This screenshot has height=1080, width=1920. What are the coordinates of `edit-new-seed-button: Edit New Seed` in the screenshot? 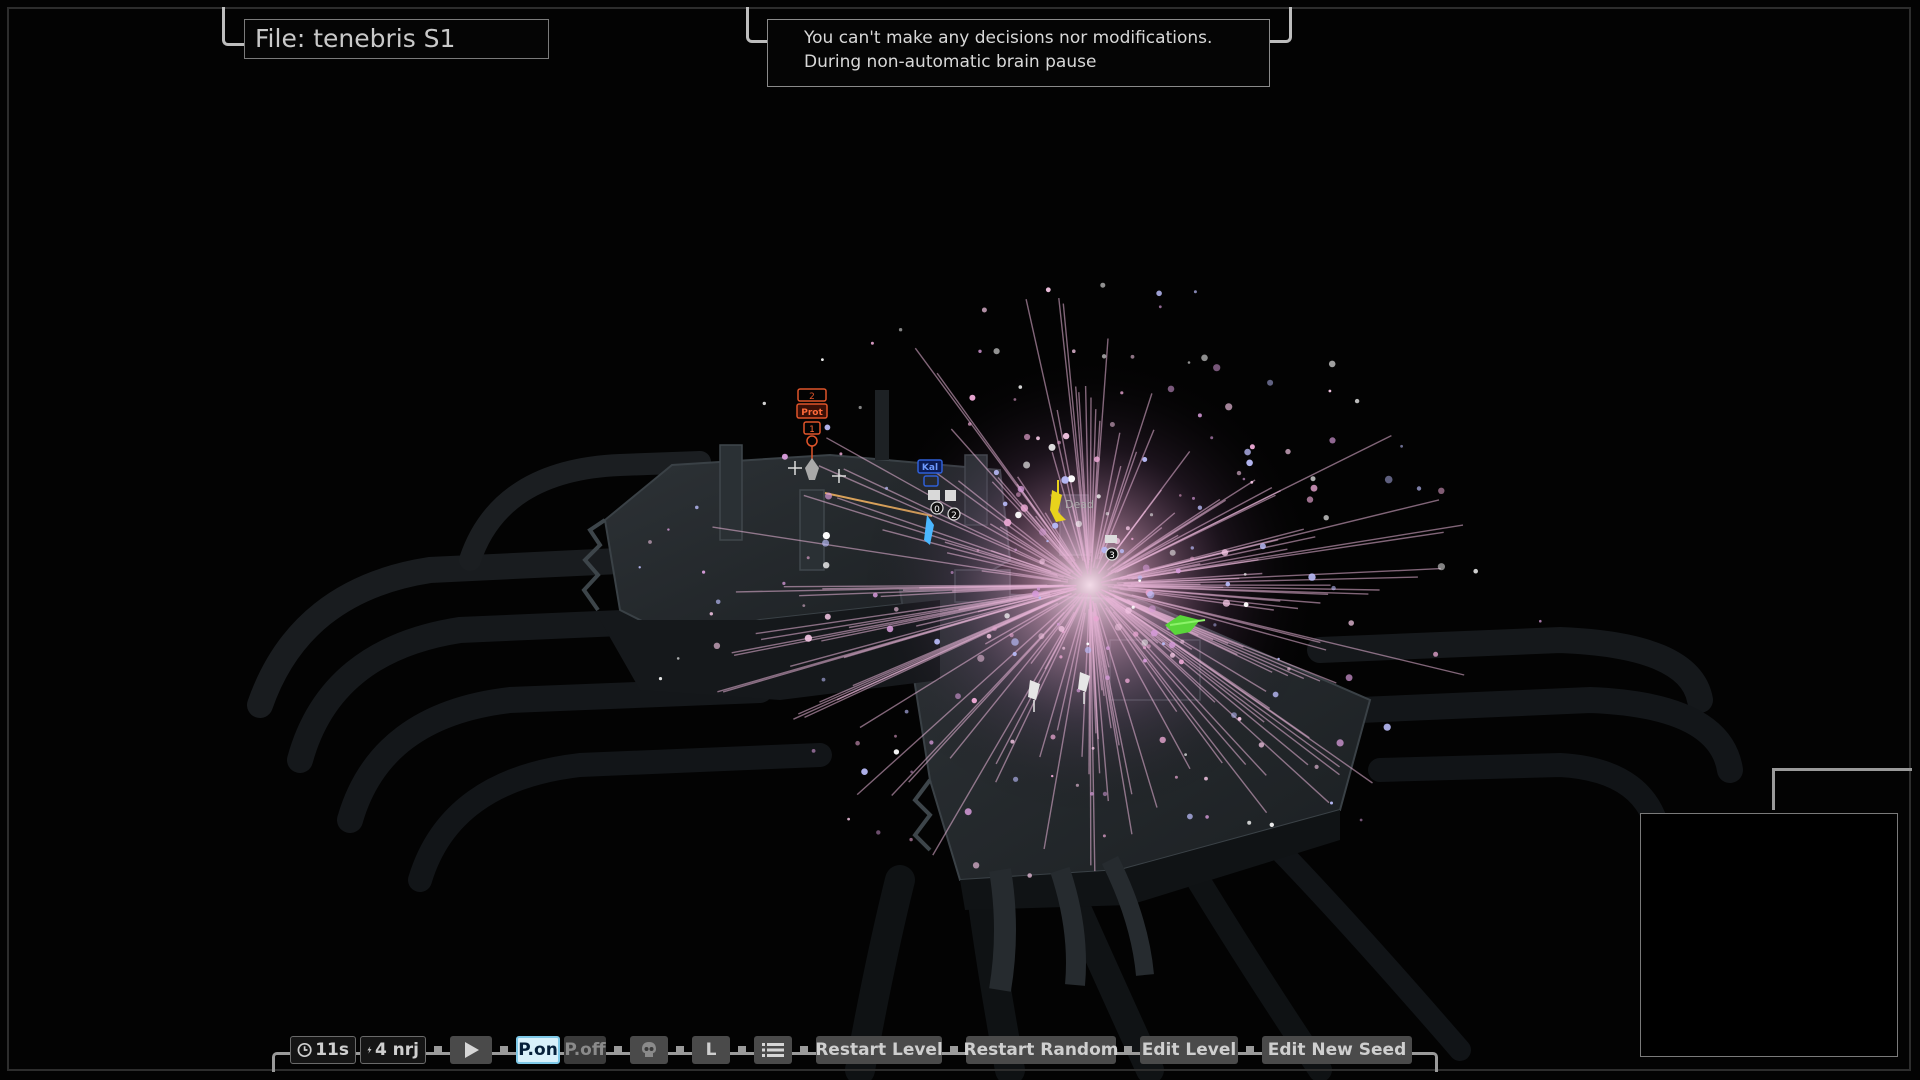 It's located at (1337, 1050).